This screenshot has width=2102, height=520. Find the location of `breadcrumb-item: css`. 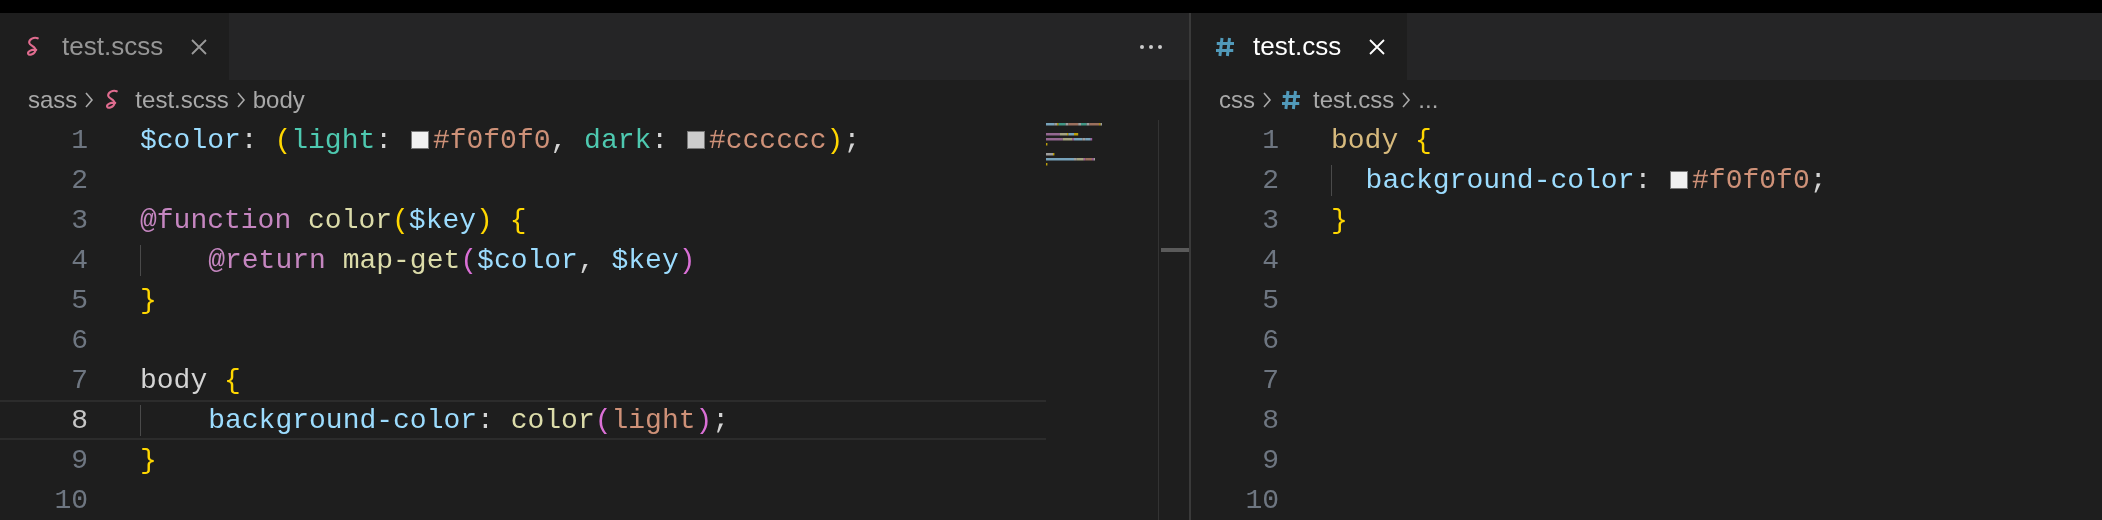

breadcrumb-item: css is located at coordinates (1237, 100).